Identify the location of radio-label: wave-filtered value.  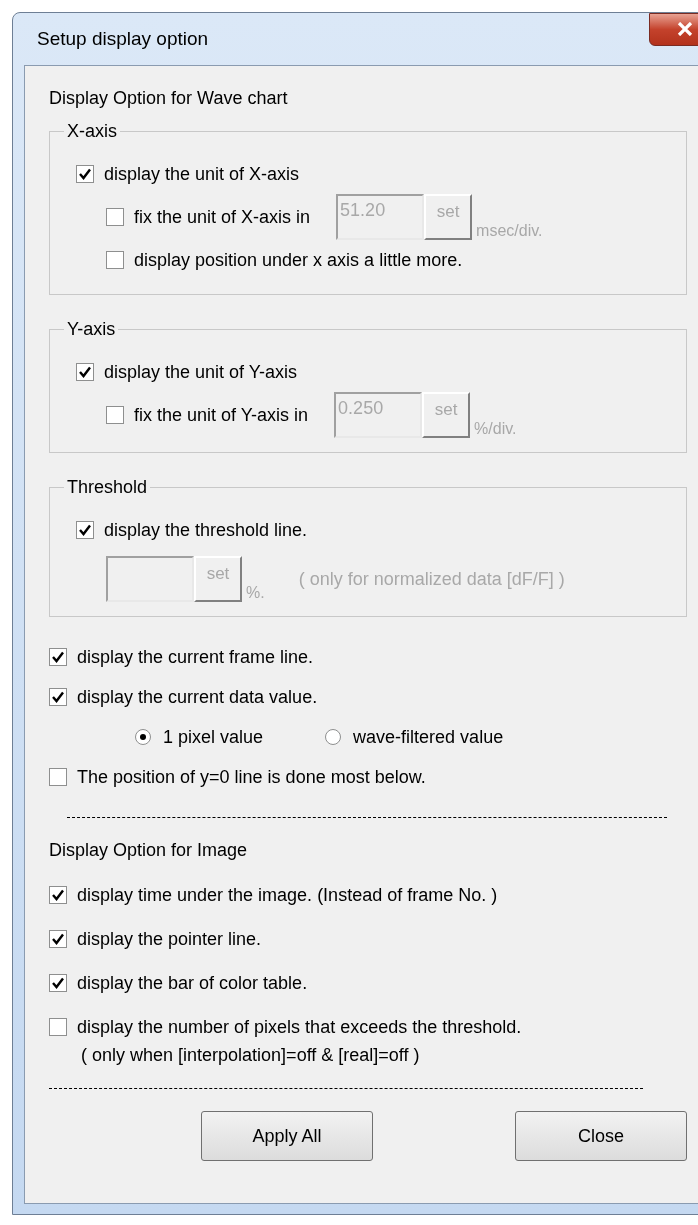
(428, 737).